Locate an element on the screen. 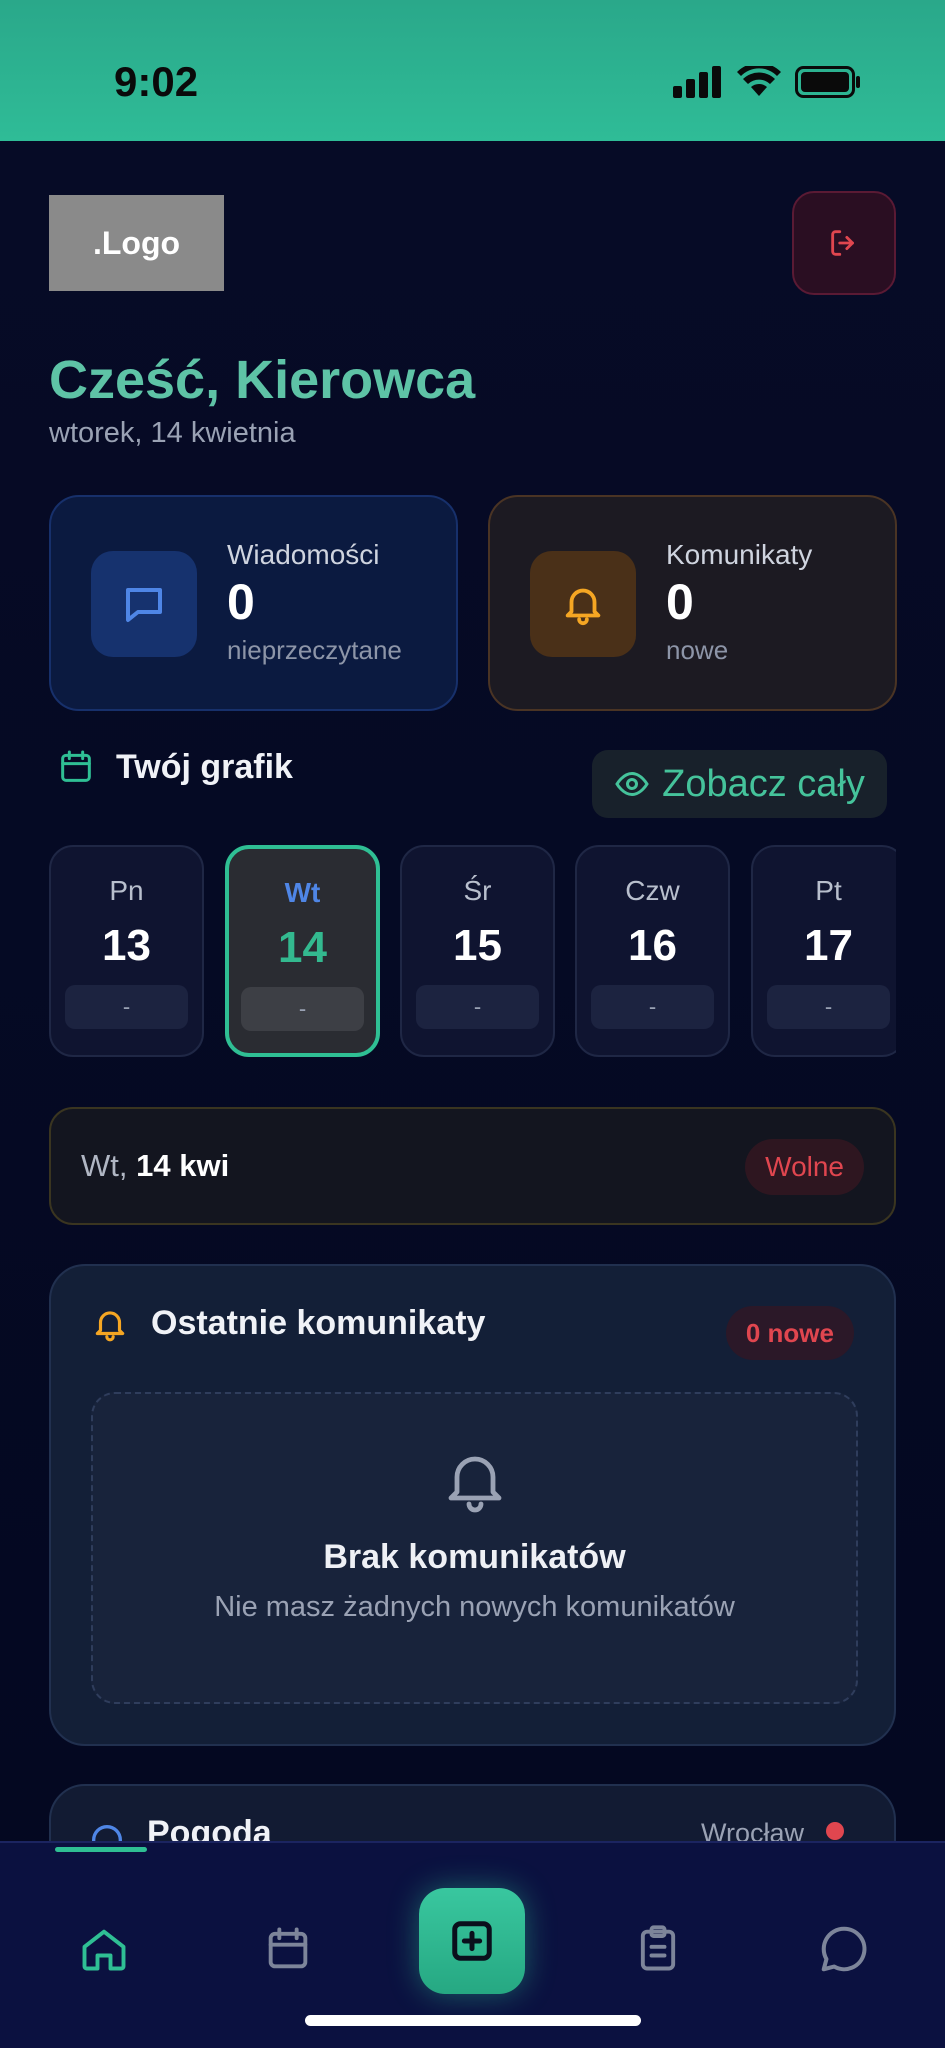  schedule-days: Pn 13 - Wt 14 - Śr 15 - Czw 16 - Pt 17 - is located at coordinates (472, 951).